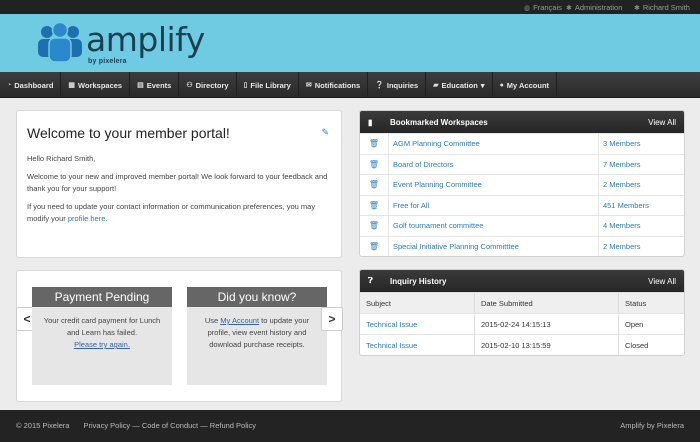 This screenshot has width=700, height=442. What do you see at coordinates (337, 85) in the screenshot?
I see `nav-label: Notifications` at bounding box center [337, 85].